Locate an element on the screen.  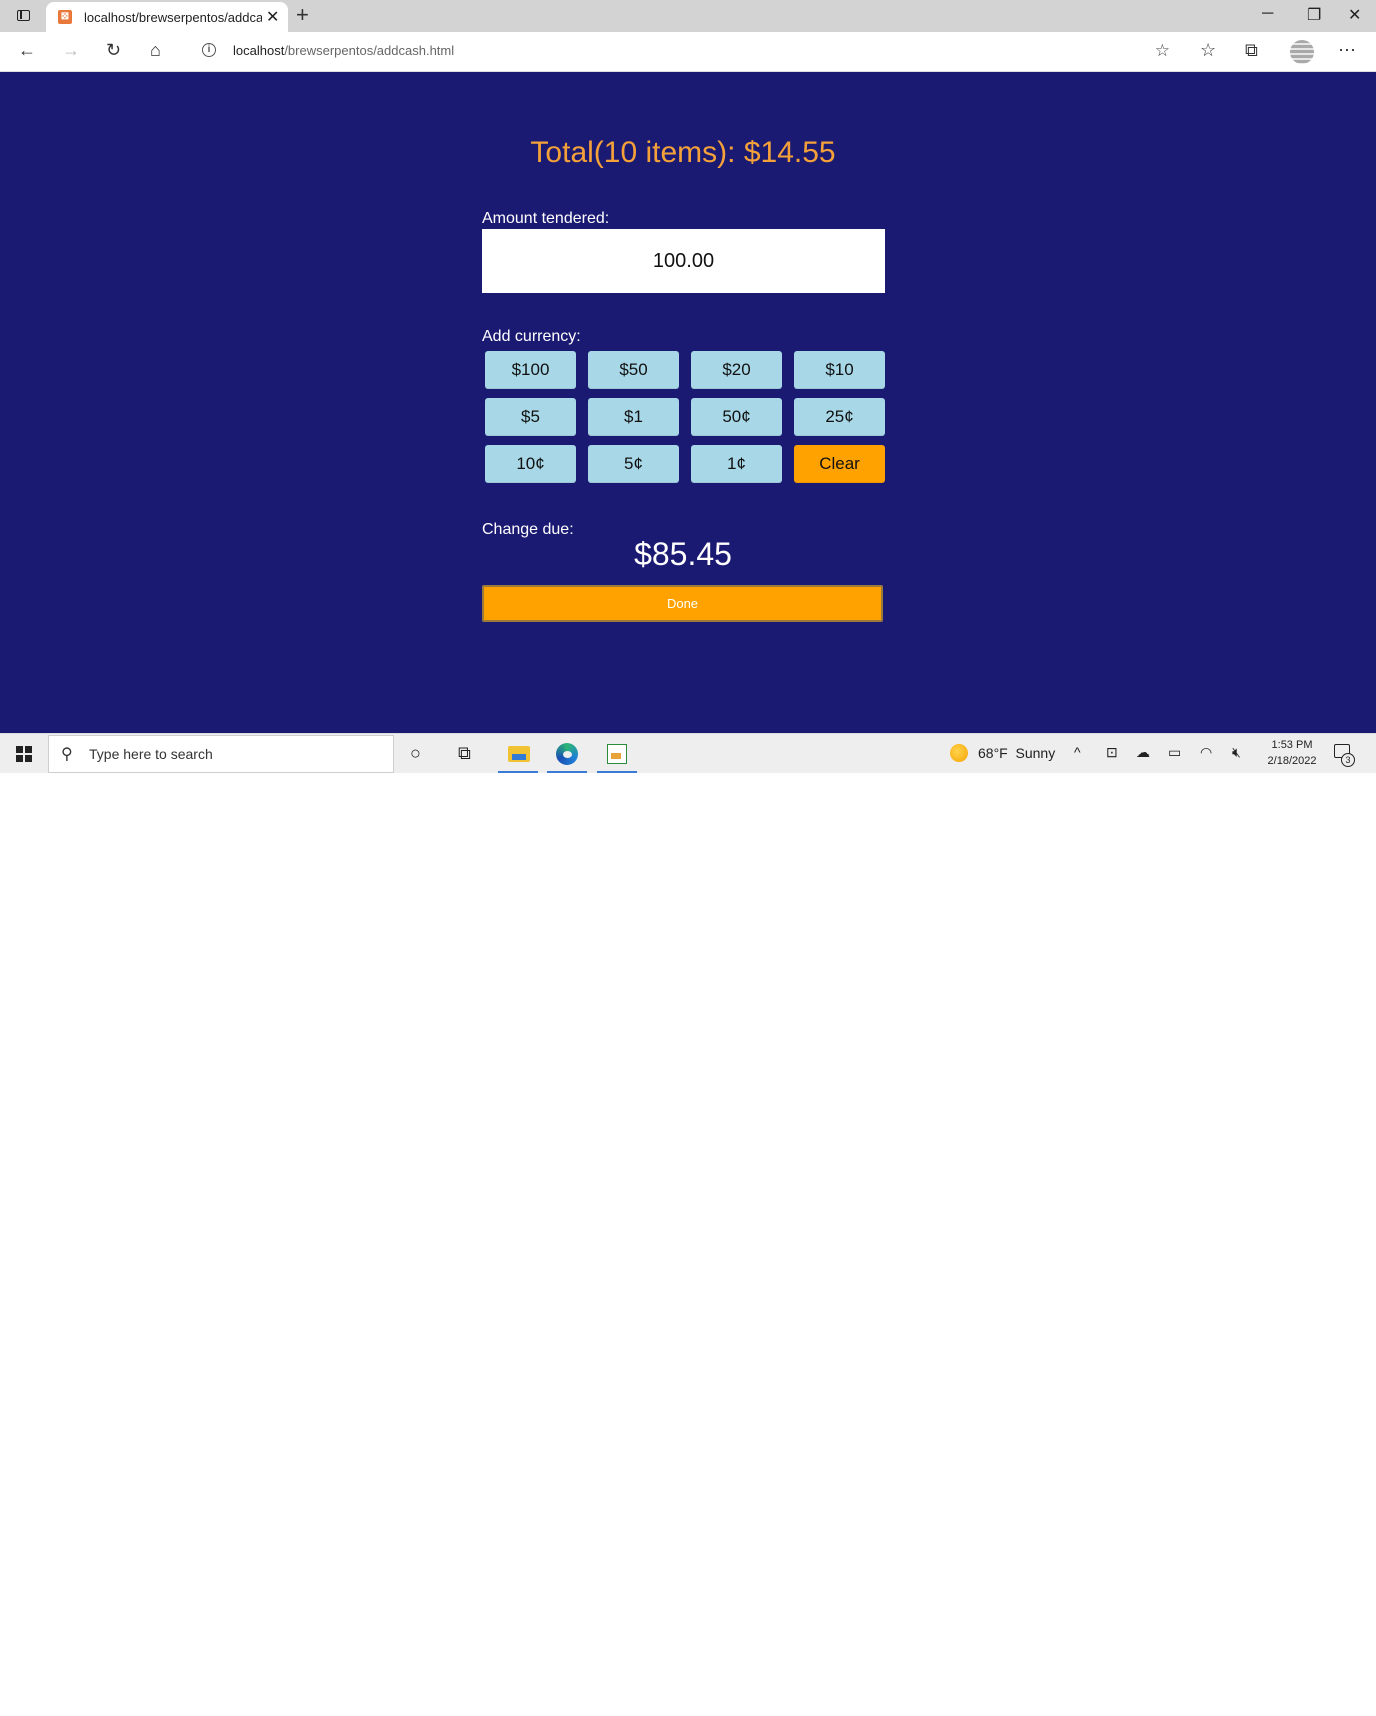
notepad-app is located at coordinates (617, 755).